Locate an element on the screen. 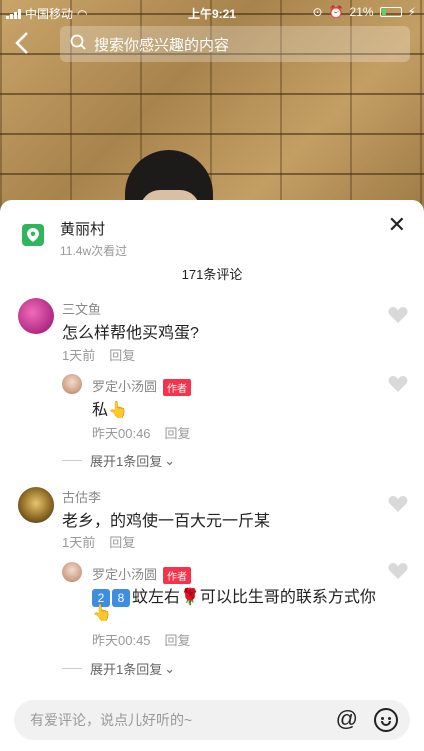 This screenshot has height=751, width=424. comment-count: 171条评论 is located at coordinates (212, 274).